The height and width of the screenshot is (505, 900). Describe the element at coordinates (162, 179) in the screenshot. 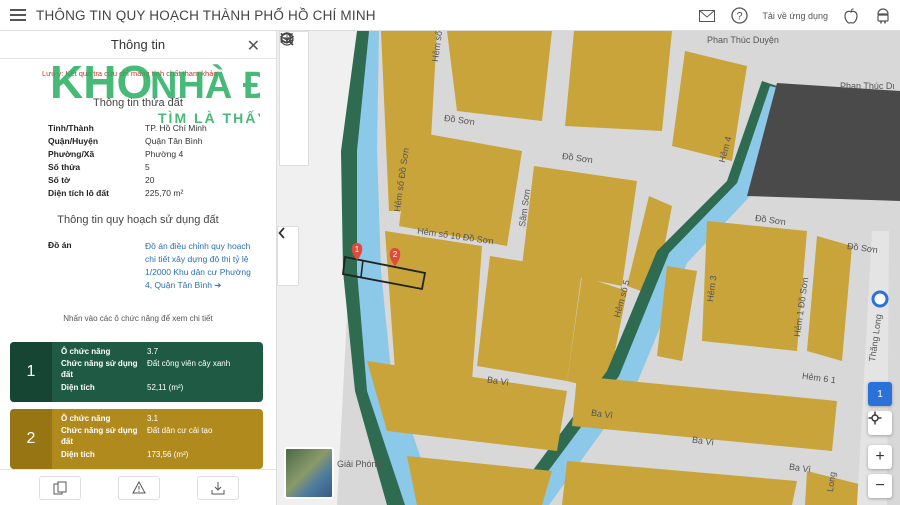

I see `info-row: Số tờ 20` at that location.